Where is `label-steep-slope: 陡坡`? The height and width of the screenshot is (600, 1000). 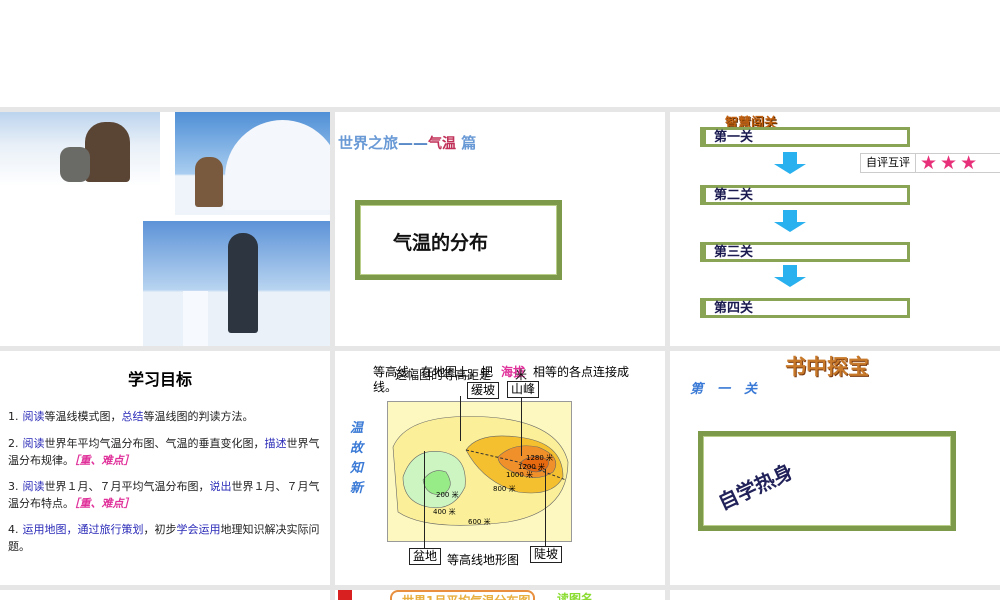
label-steep-slope: 陡坡 is located at coordinates (546, 554).